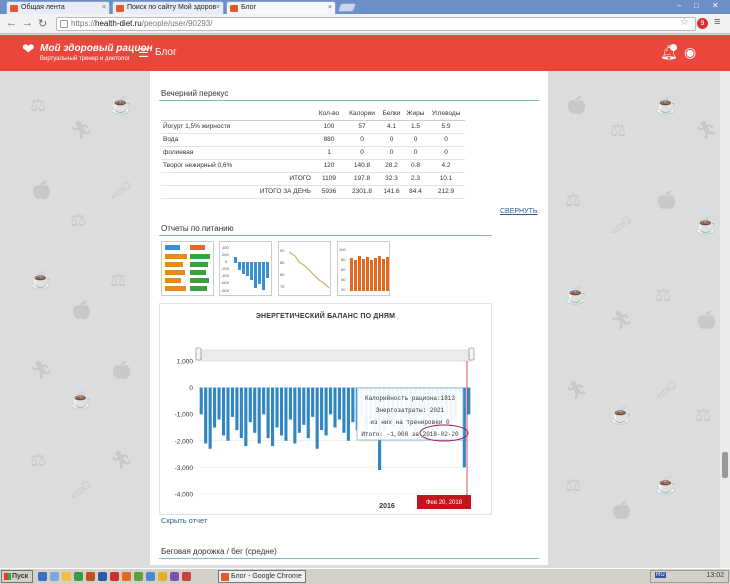 Image resolution: width=730 pixels, height=584 pixels. Describe the element at coordinates (30, 50) in the screenshot. I see `logo-heart-icon: ❤` at that location.